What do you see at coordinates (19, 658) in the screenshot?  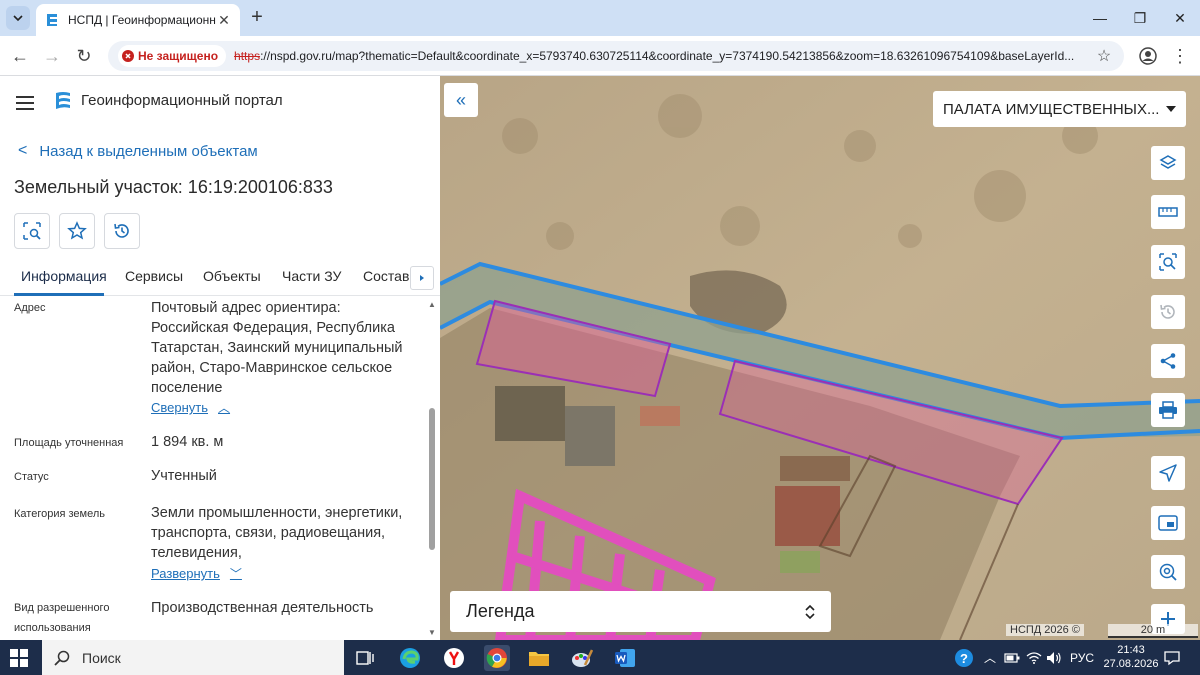 I see `windows-start-icon` at bounding box center [19, 658].